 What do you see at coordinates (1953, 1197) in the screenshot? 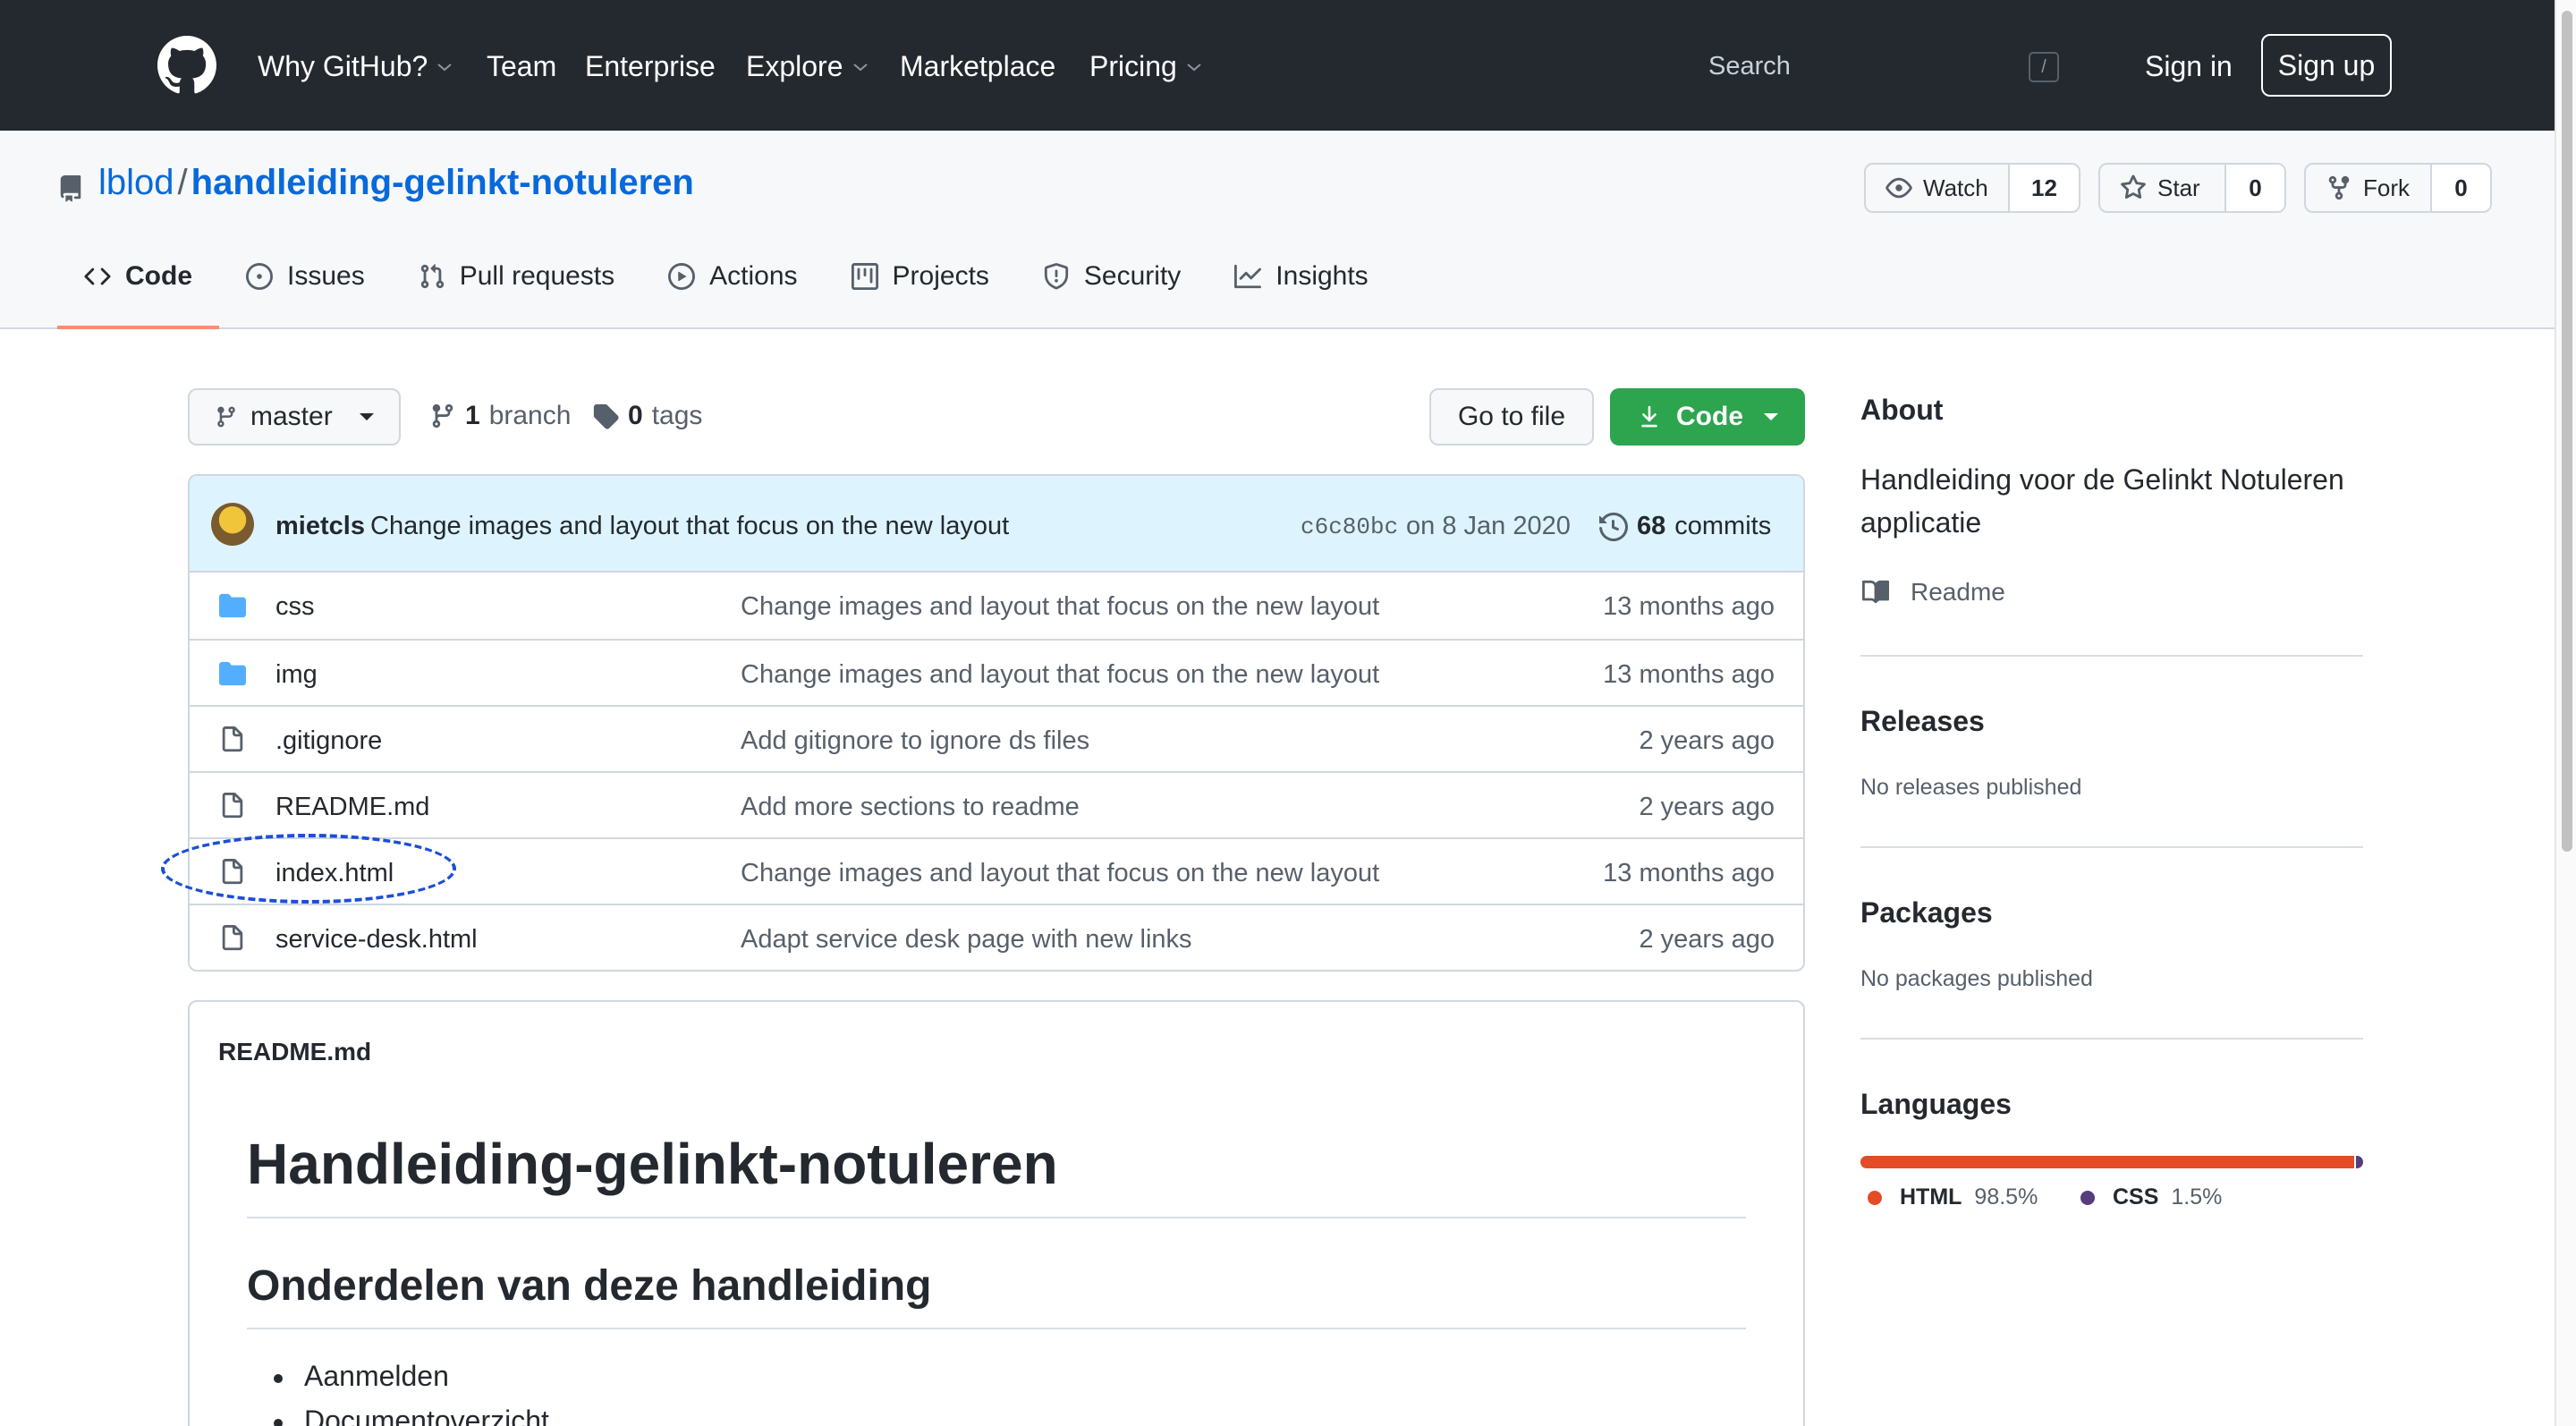
I see `language-html: HTML 98.5%` at bounding box center [1953, 1197].